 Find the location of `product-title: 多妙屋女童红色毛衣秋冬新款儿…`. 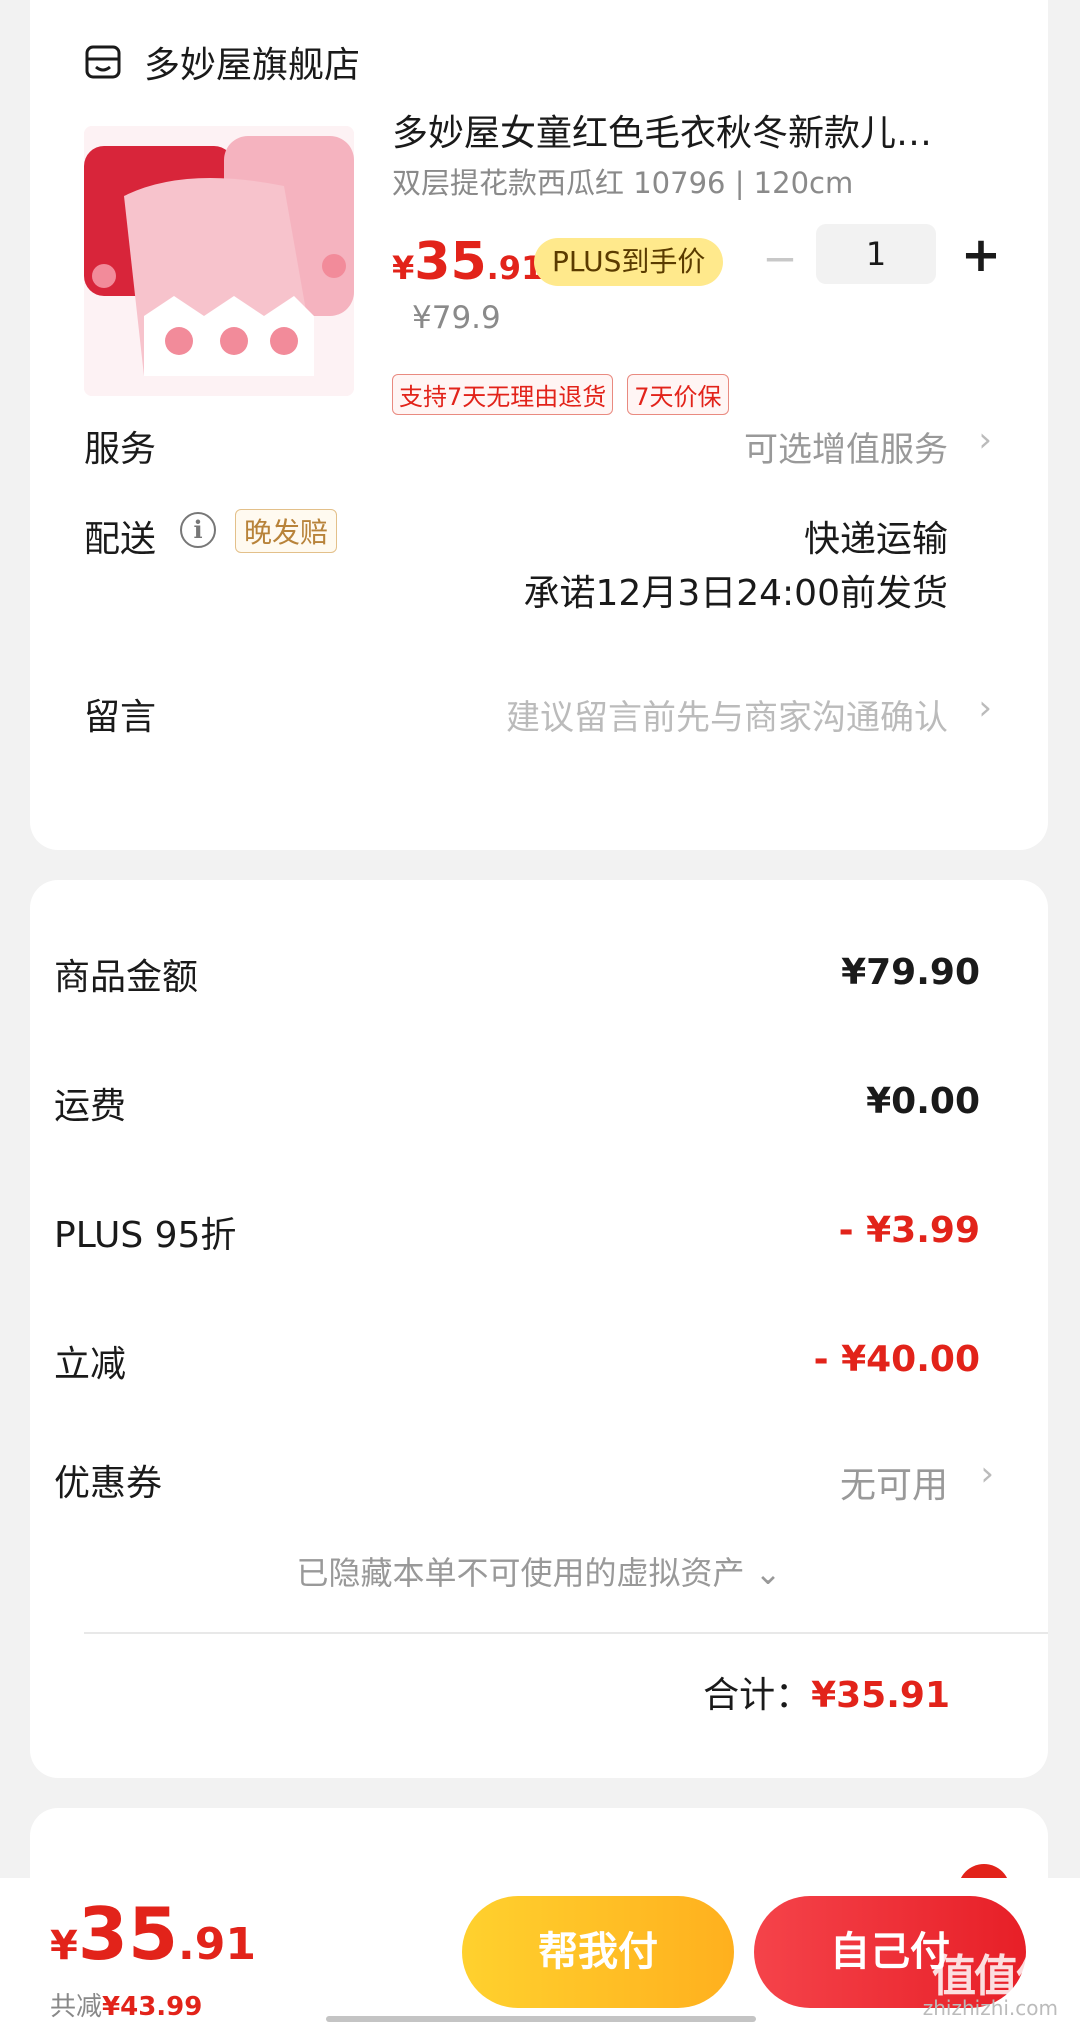

product-title: 多妙屋女童红色毛衣秋冬新款儿… is located at coordinates (697, 130).